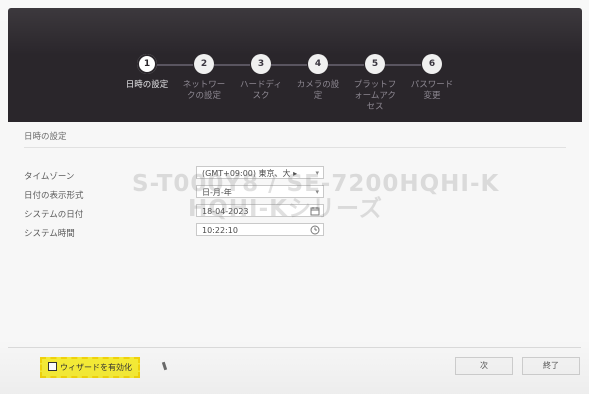 The image size is (589, 394). Describe the element at coordinates (260, 210) in the screenshot. I see `system-date-input: 18-04-2023` at that location.